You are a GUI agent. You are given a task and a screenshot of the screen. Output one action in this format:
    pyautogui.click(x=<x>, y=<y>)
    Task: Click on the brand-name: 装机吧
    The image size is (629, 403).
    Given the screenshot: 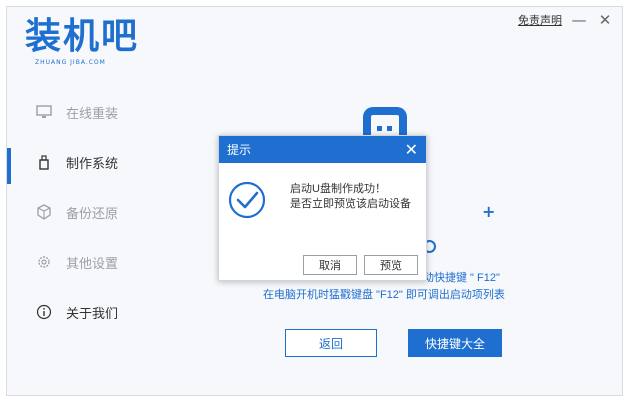 What is the action you would take?
    pyautogui.click(x=82, y=36)
    